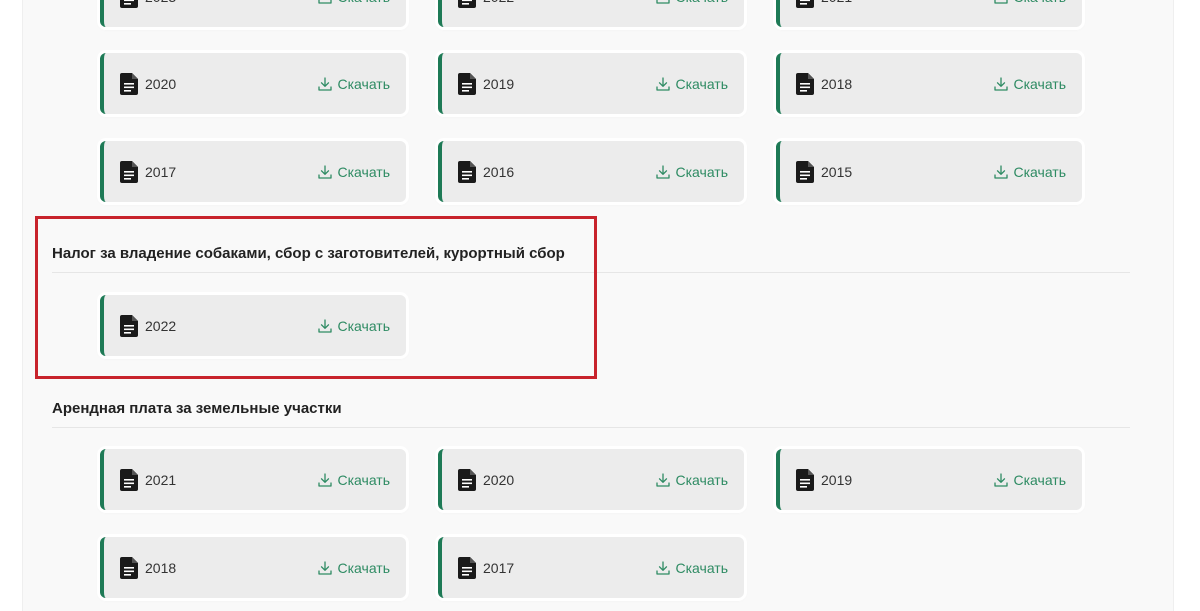  What do you see at coordinates (591, 171) in the screenshot?
I see `document-card: 2016 Скачать` at bounding box center [591, 171].